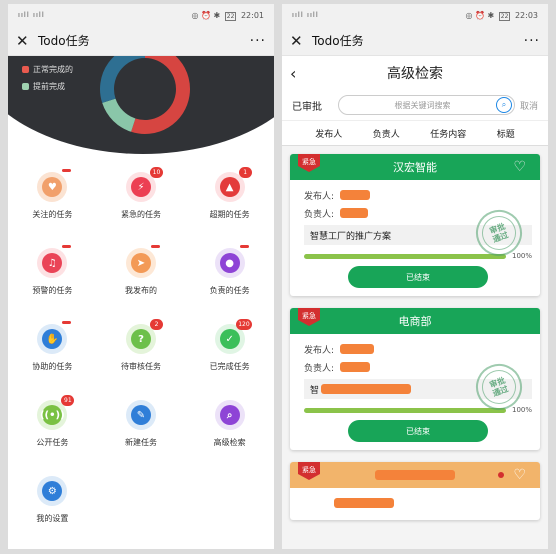  I want to click on search-icon: ⌕, so click(503, 105).